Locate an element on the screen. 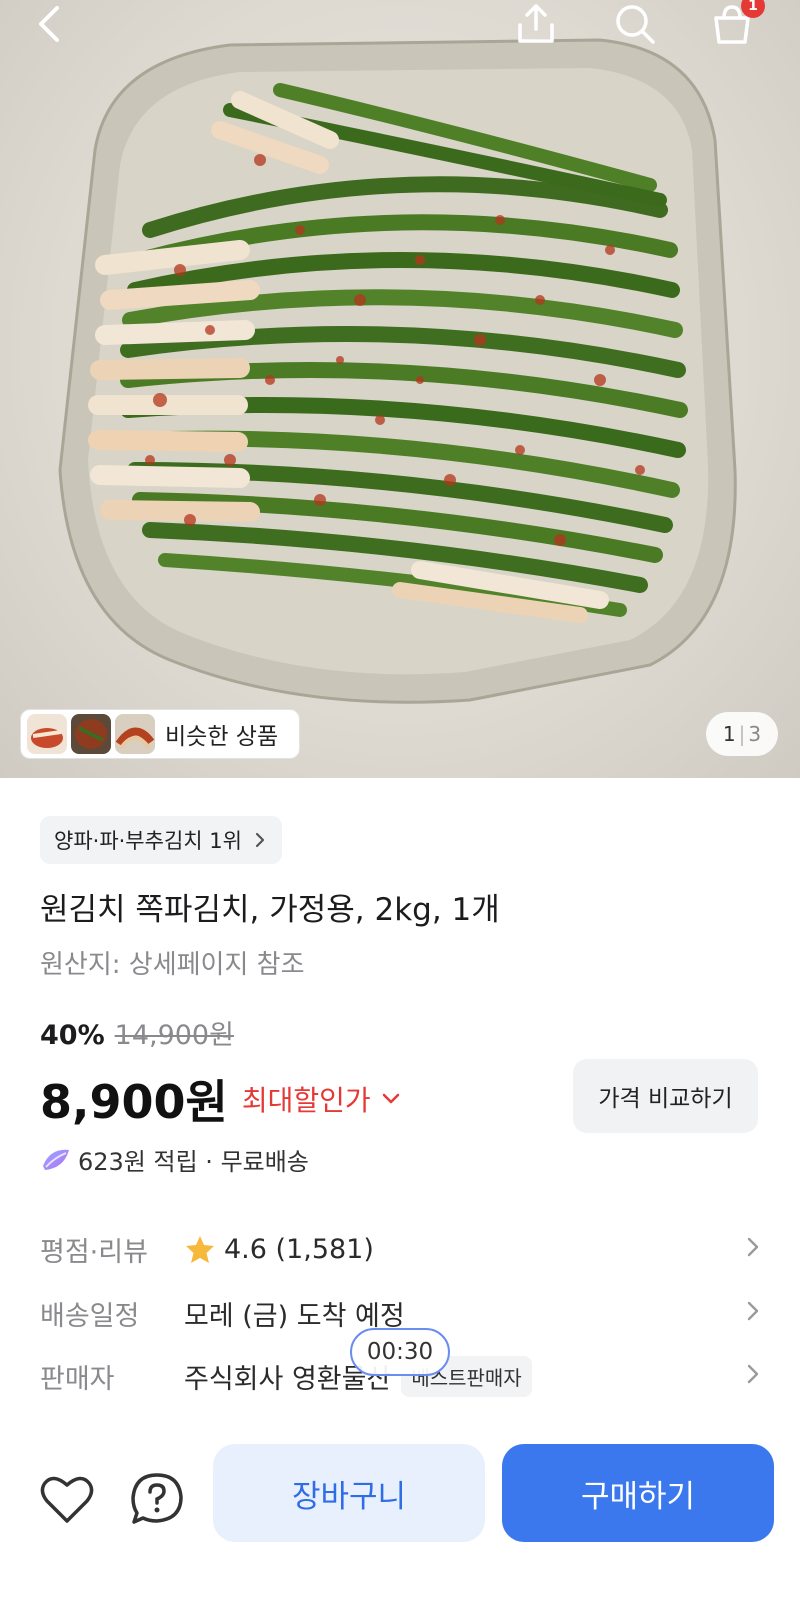  price-compare-button: 가격 비교하기 is located at coordinates (665, 1096).